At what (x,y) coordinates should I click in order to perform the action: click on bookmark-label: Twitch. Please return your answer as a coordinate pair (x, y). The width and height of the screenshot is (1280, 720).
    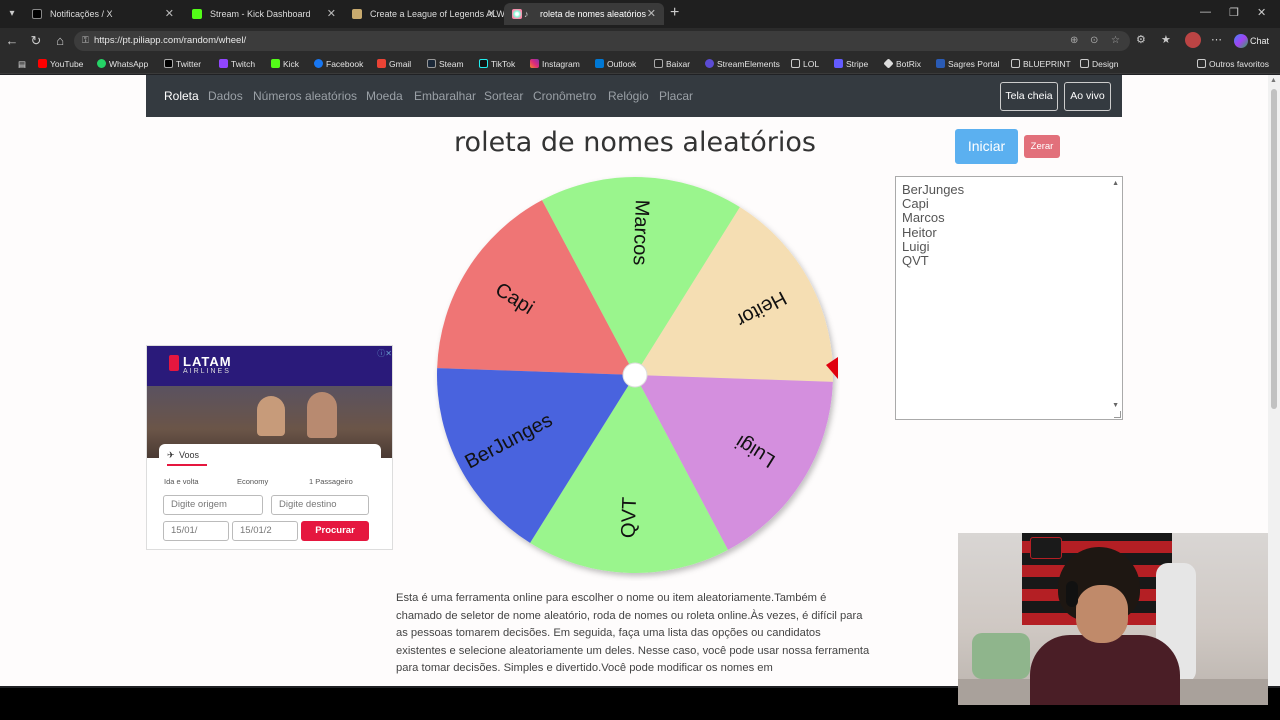
    Looking at the image, I should click on (243, 64).